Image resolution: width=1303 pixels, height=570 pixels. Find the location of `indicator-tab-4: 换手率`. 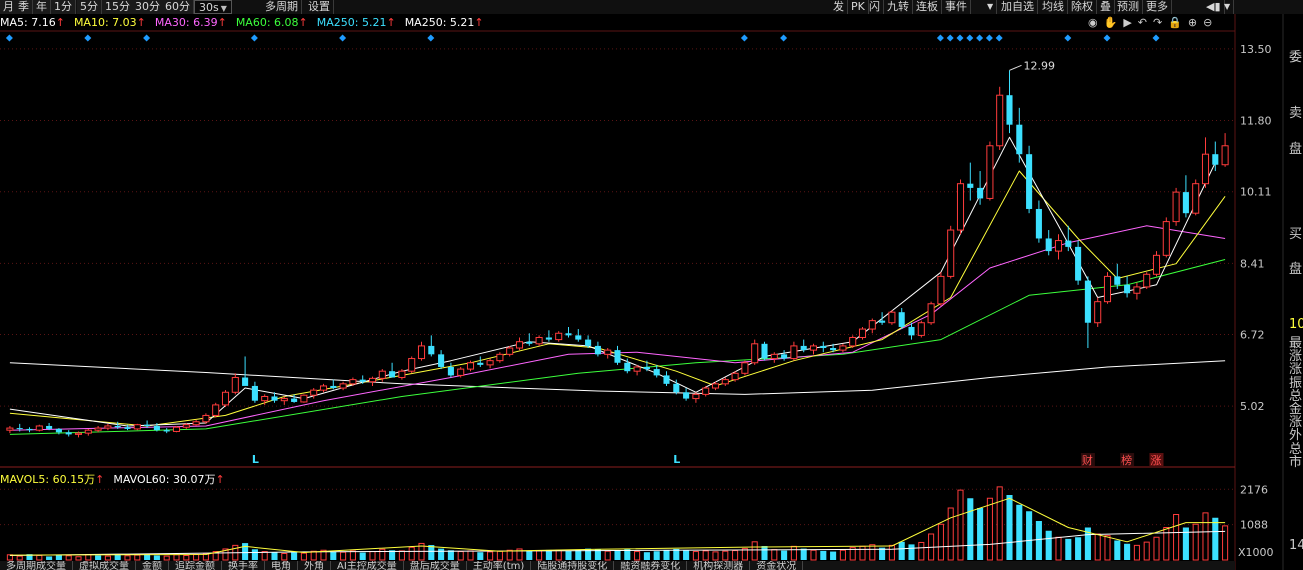

indicator-tab-4: 换手率 is located at coordinates (243, 565).